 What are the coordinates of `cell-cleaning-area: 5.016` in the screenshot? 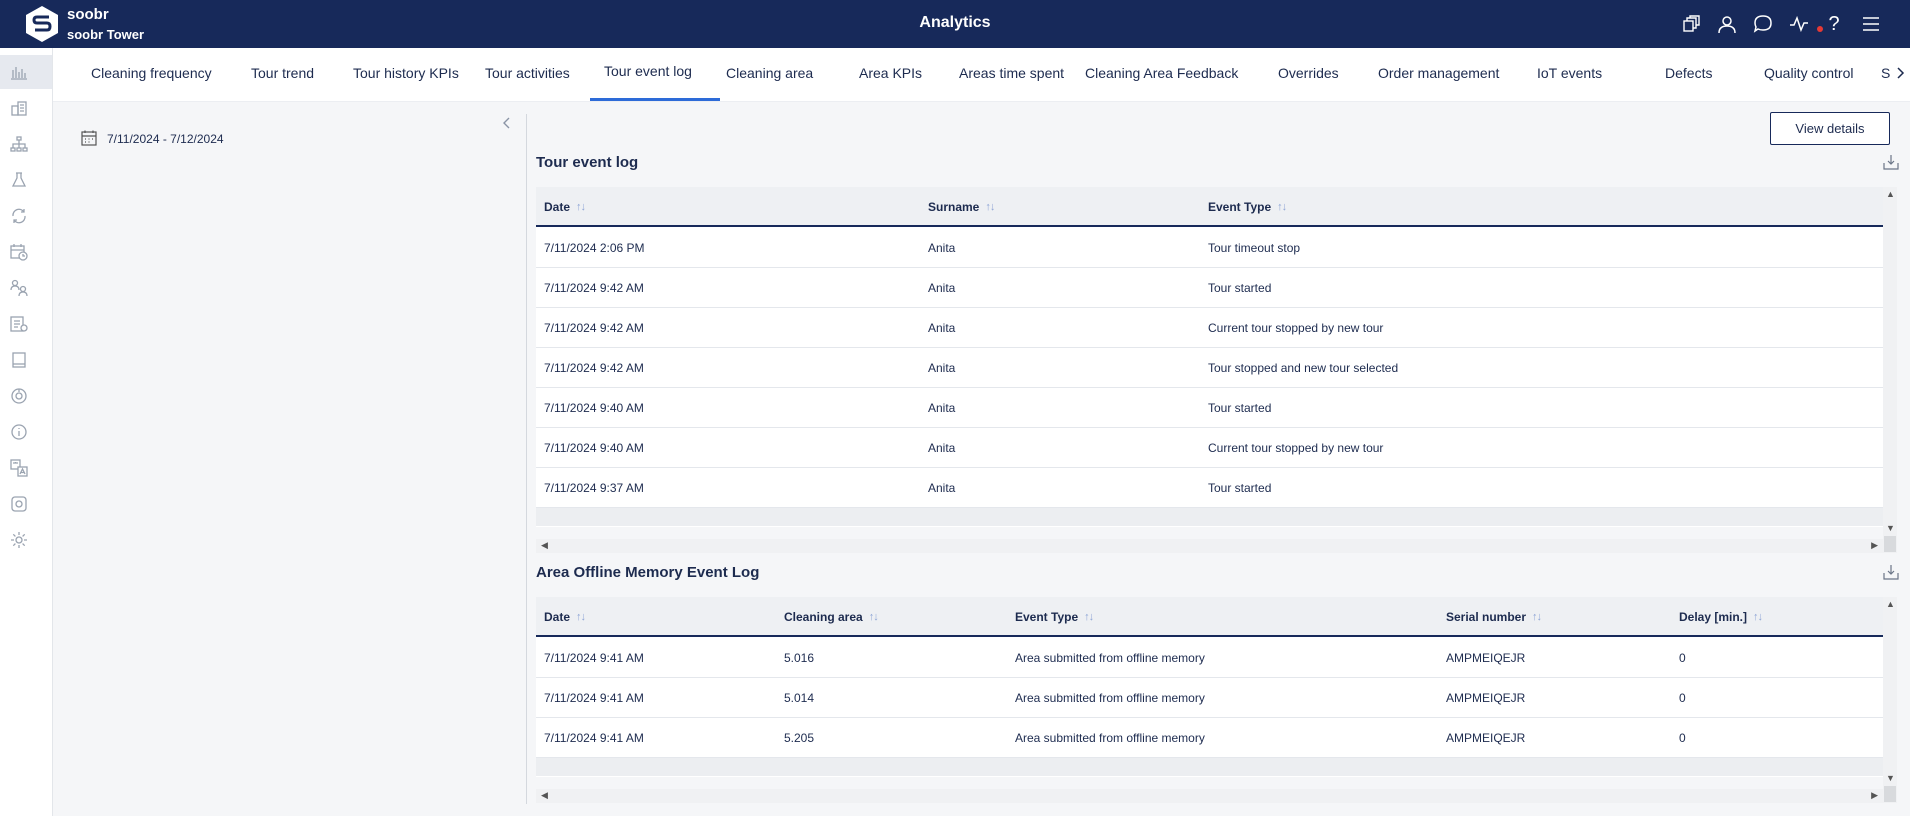 It's located at (799, 658).